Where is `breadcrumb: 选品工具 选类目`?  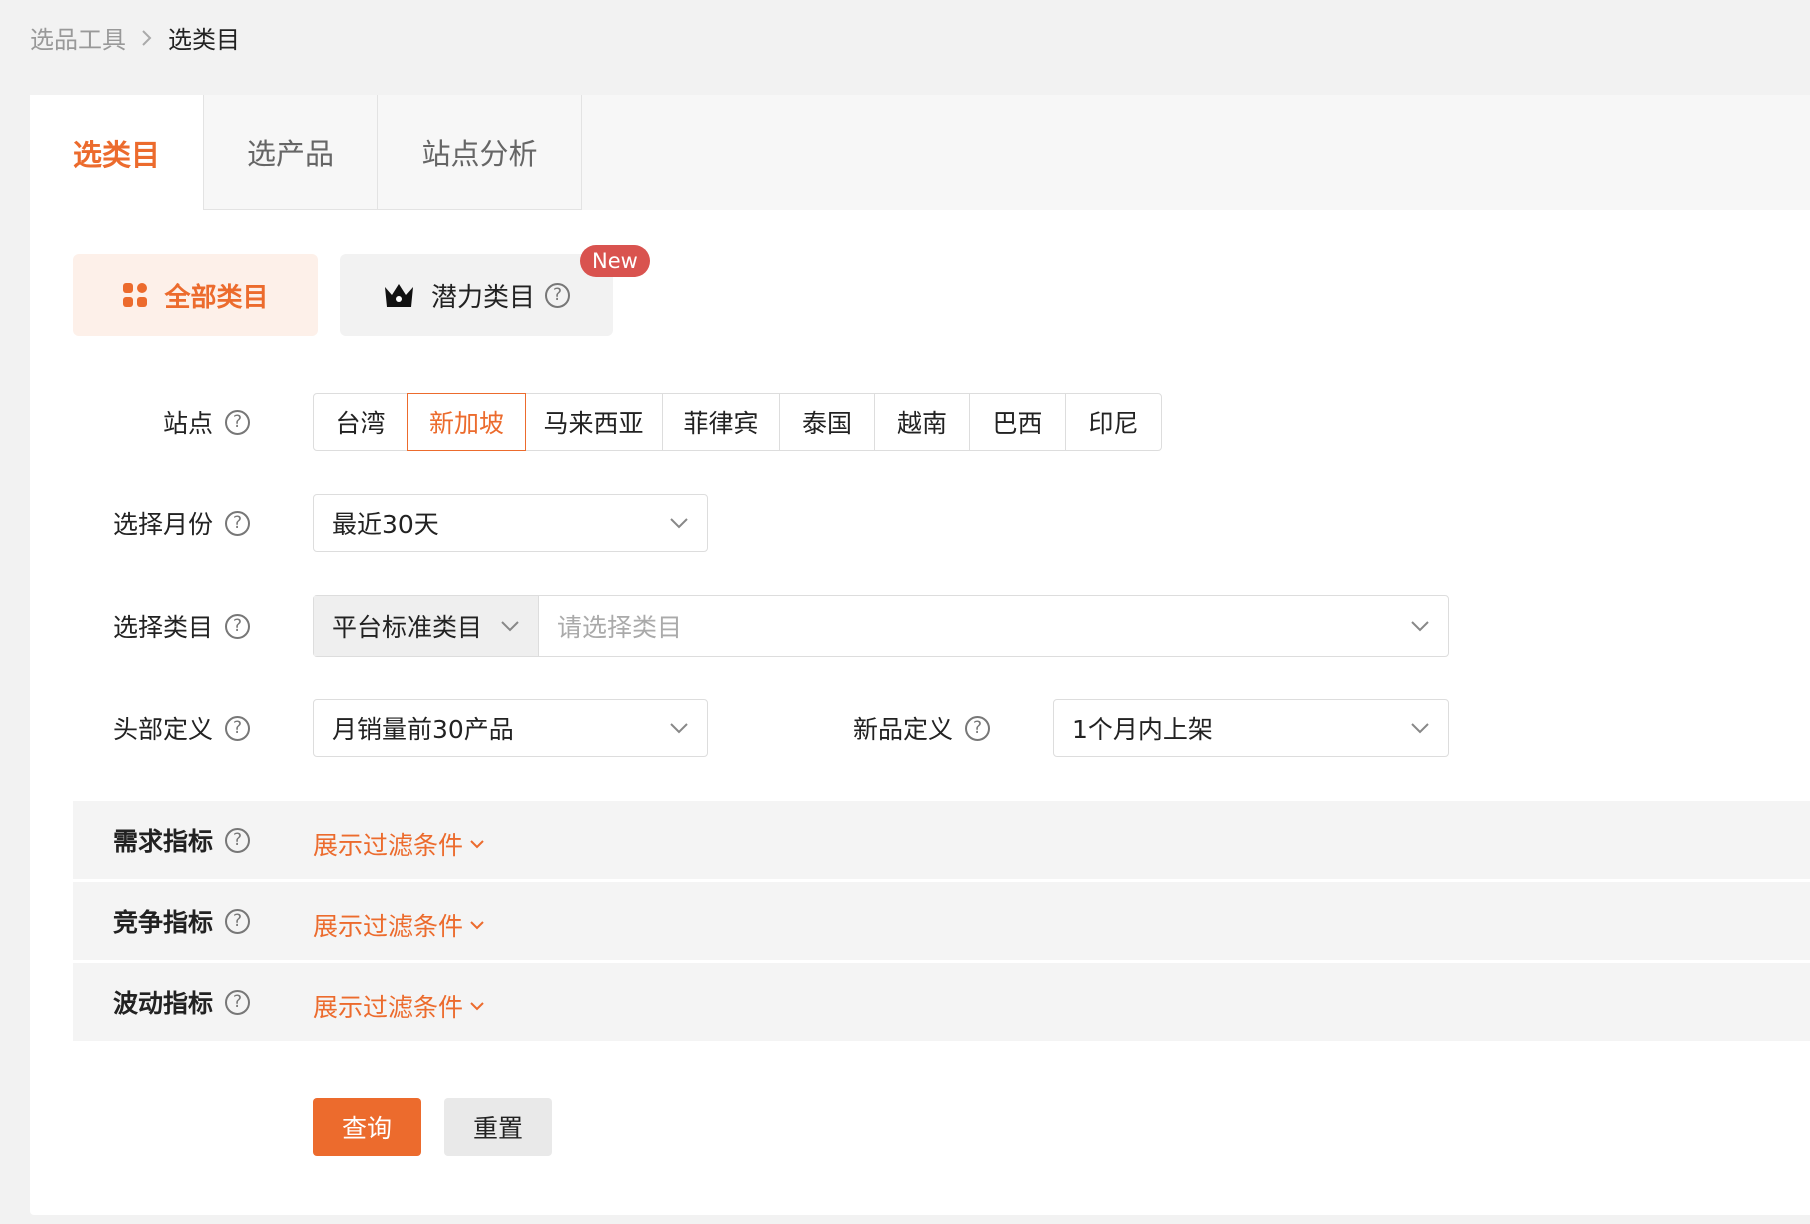 breadcrumb: 选品工具 选类目 is located at coordinates (135, 37).